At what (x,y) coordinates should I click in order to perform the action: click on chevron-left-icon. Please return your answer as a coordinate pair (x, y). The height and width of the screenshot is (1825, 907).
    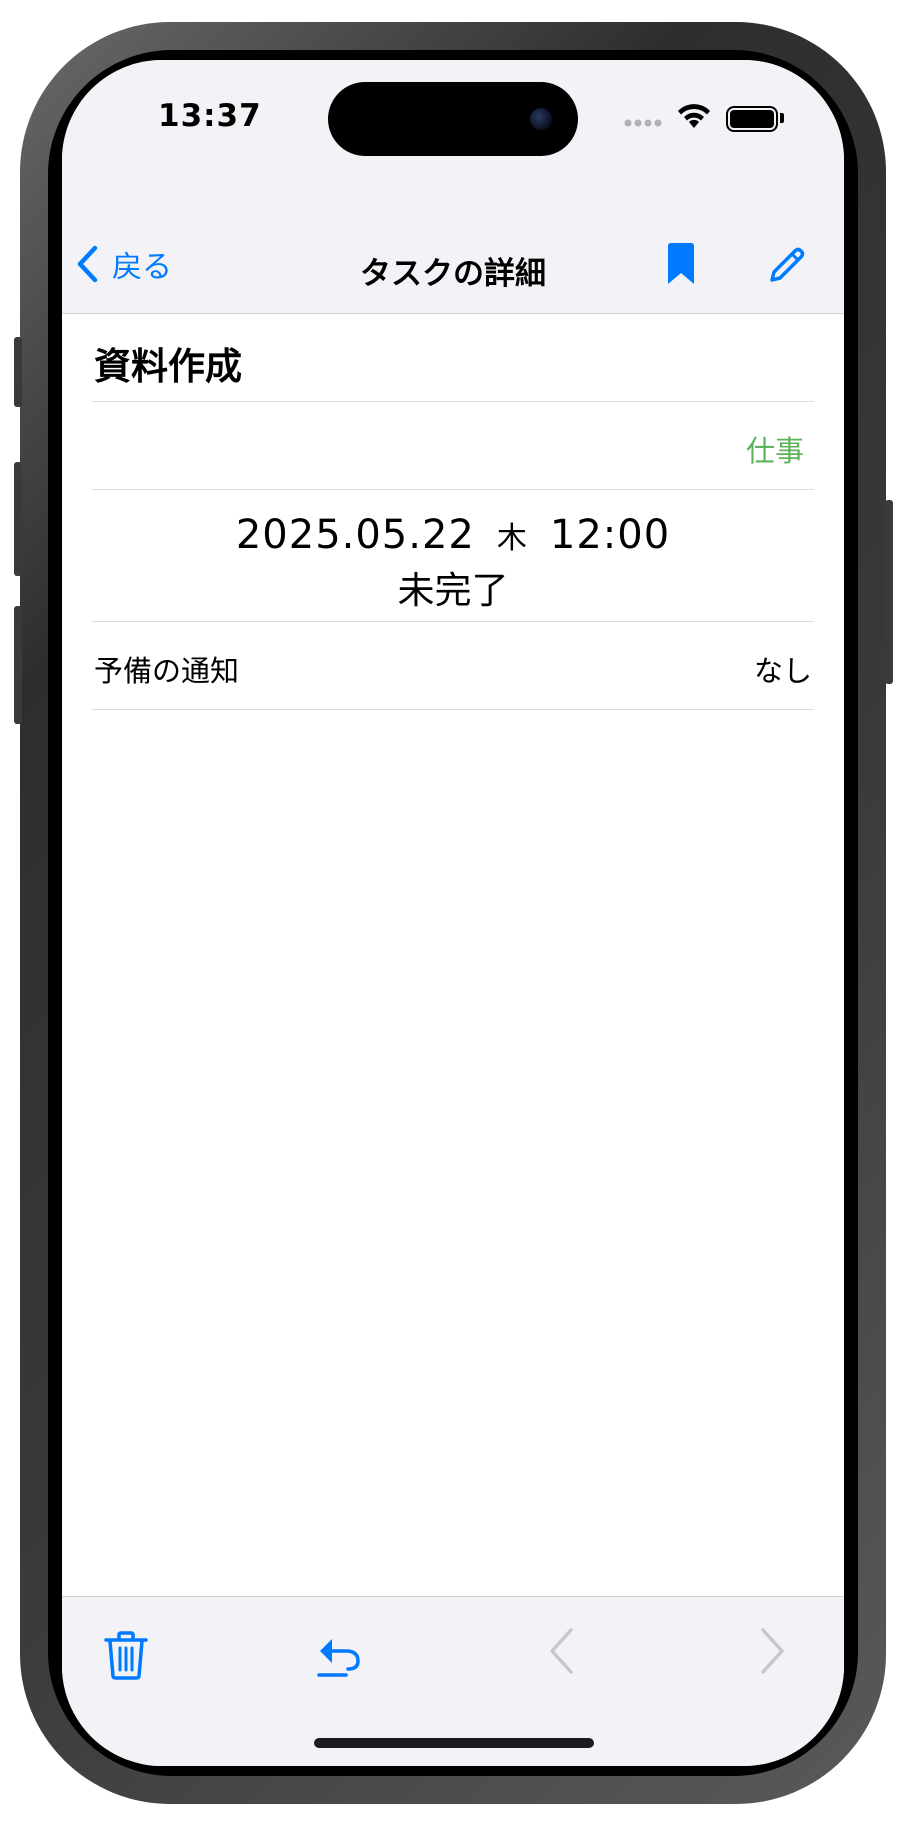
    Looking at the image, I should click on (561, 1651).